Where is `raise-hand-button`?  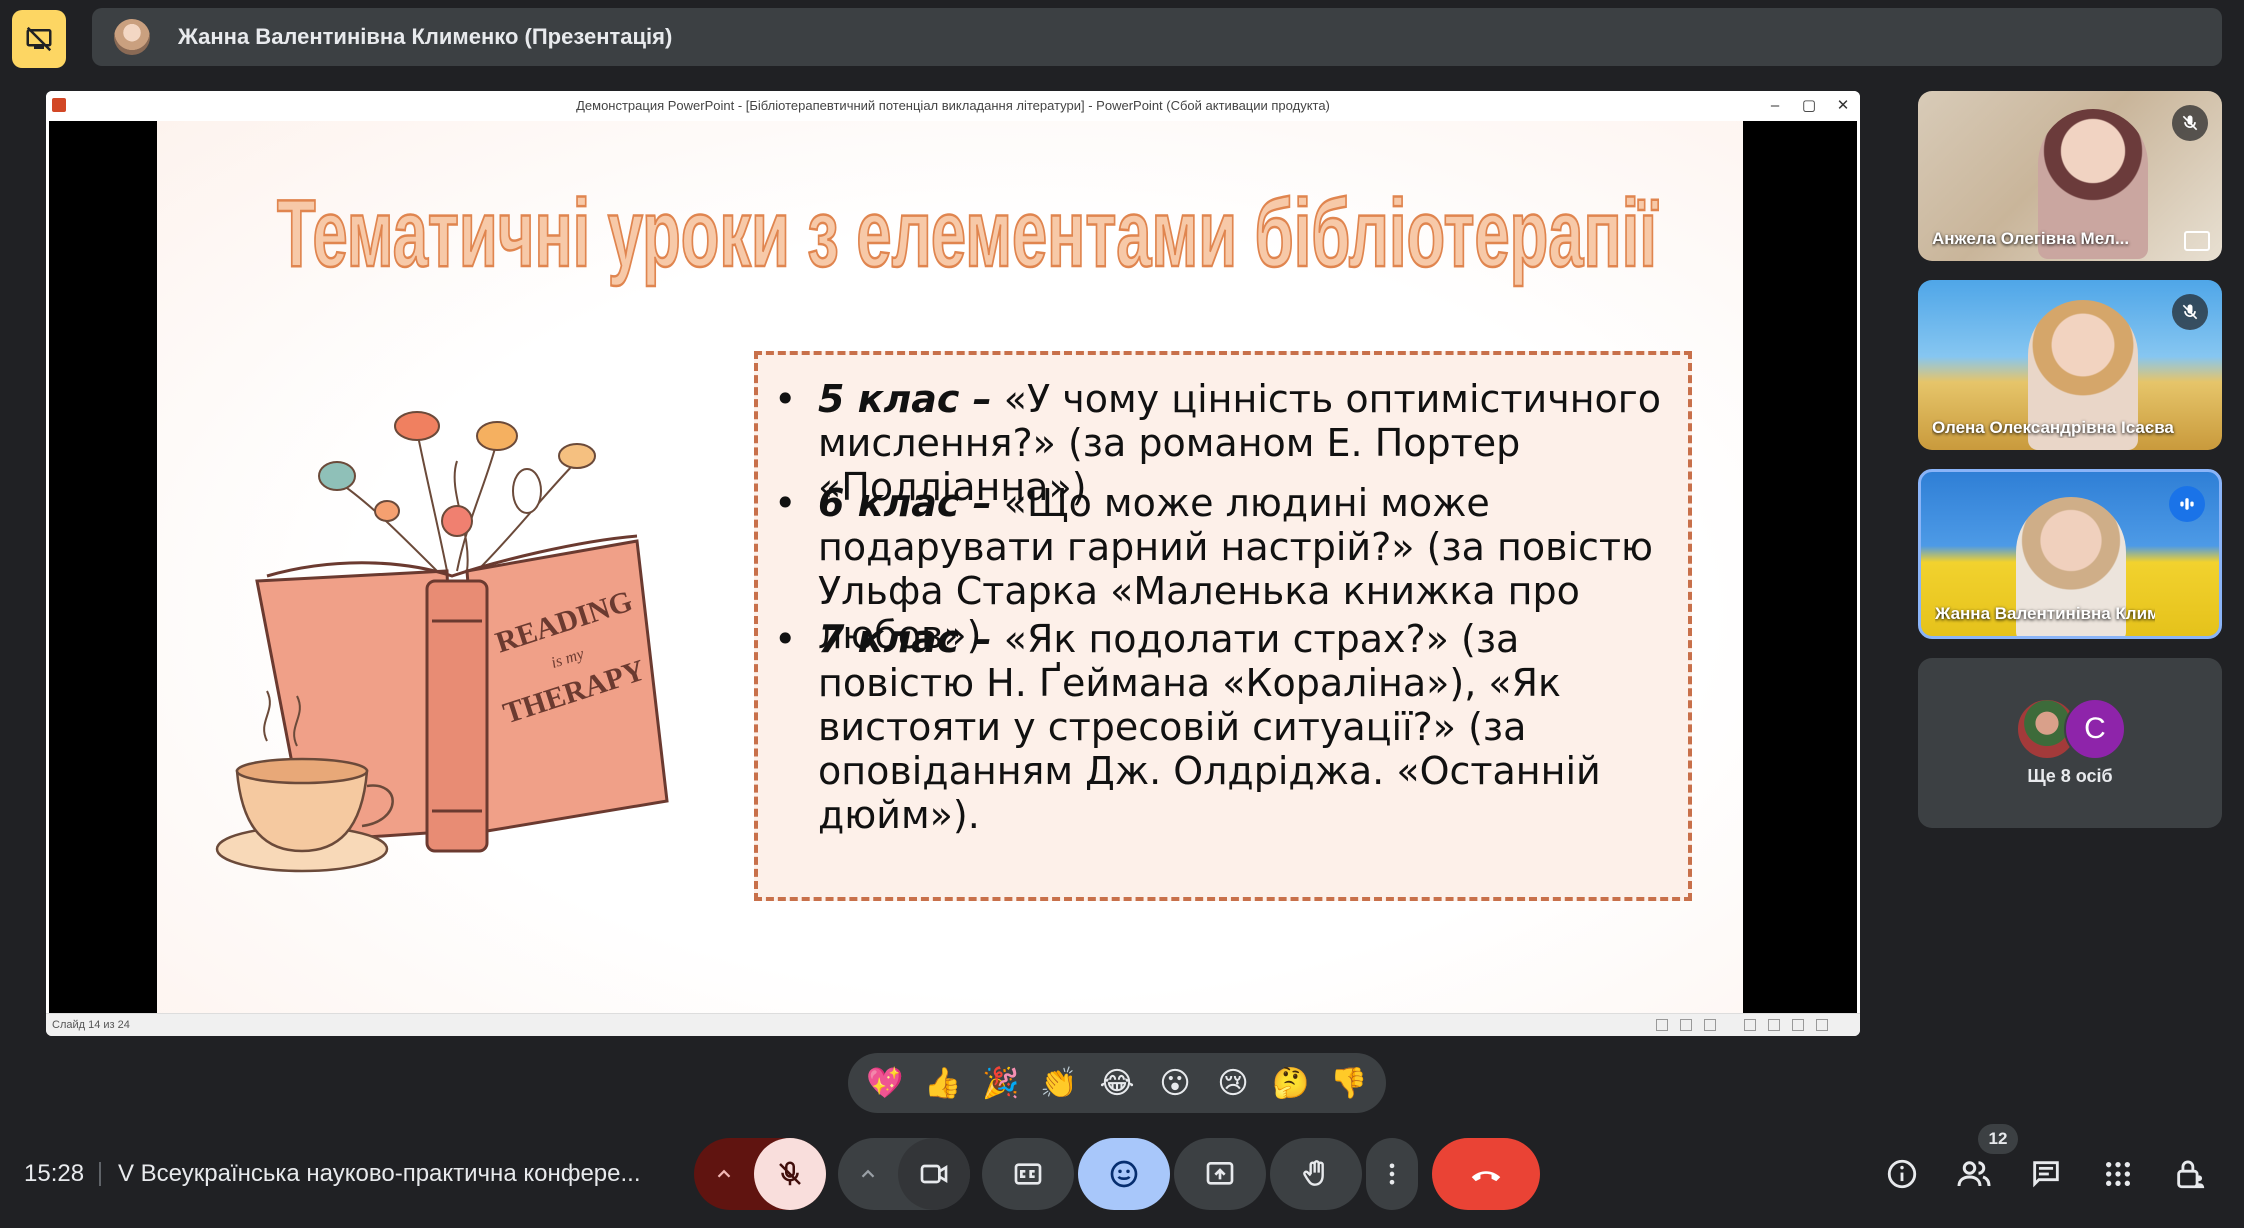
raise-hand-button is located at coordinates (1316, 1174).